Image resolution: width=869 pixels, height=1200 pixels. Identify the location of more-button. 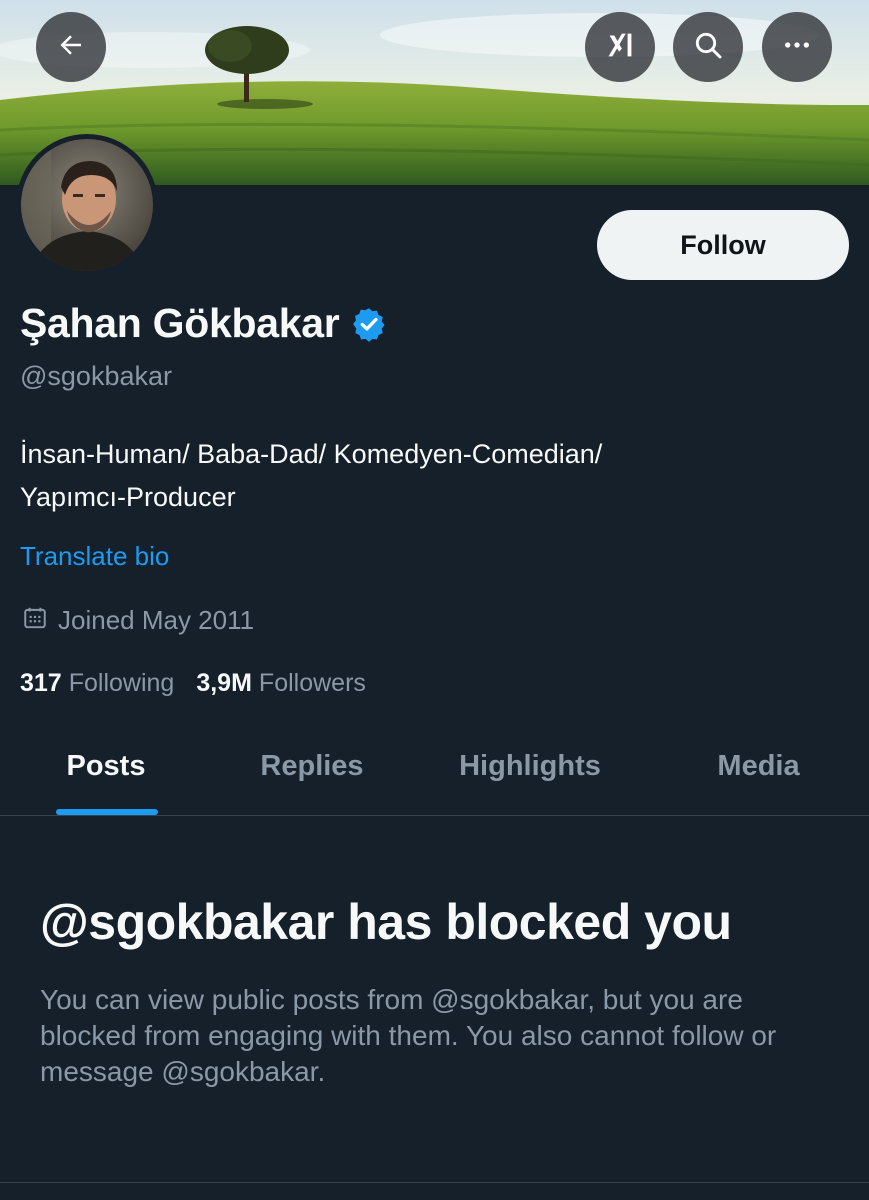
(797, 47).